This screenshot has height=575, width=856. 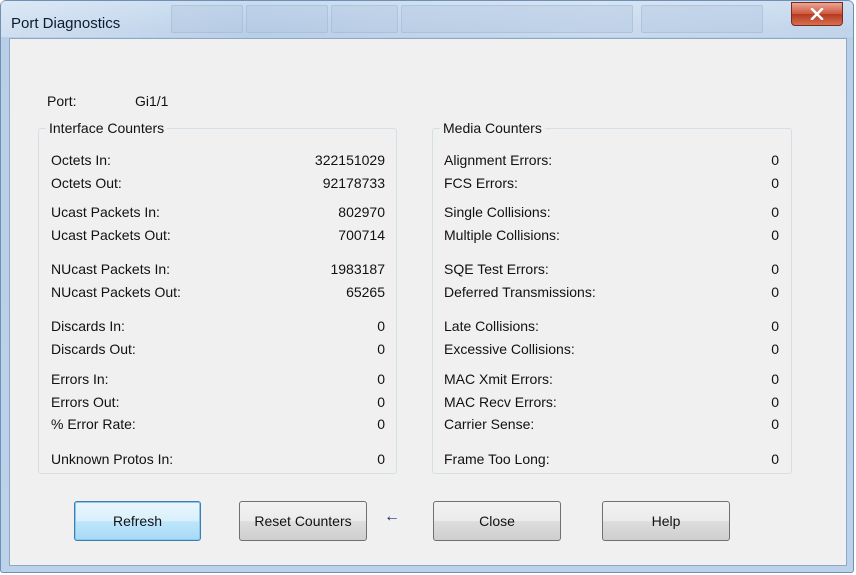 What do you see at coordinates (365, 292) in the screenshot?
I see `interface-counter-value: 65265` at bounding box center [365, 292].